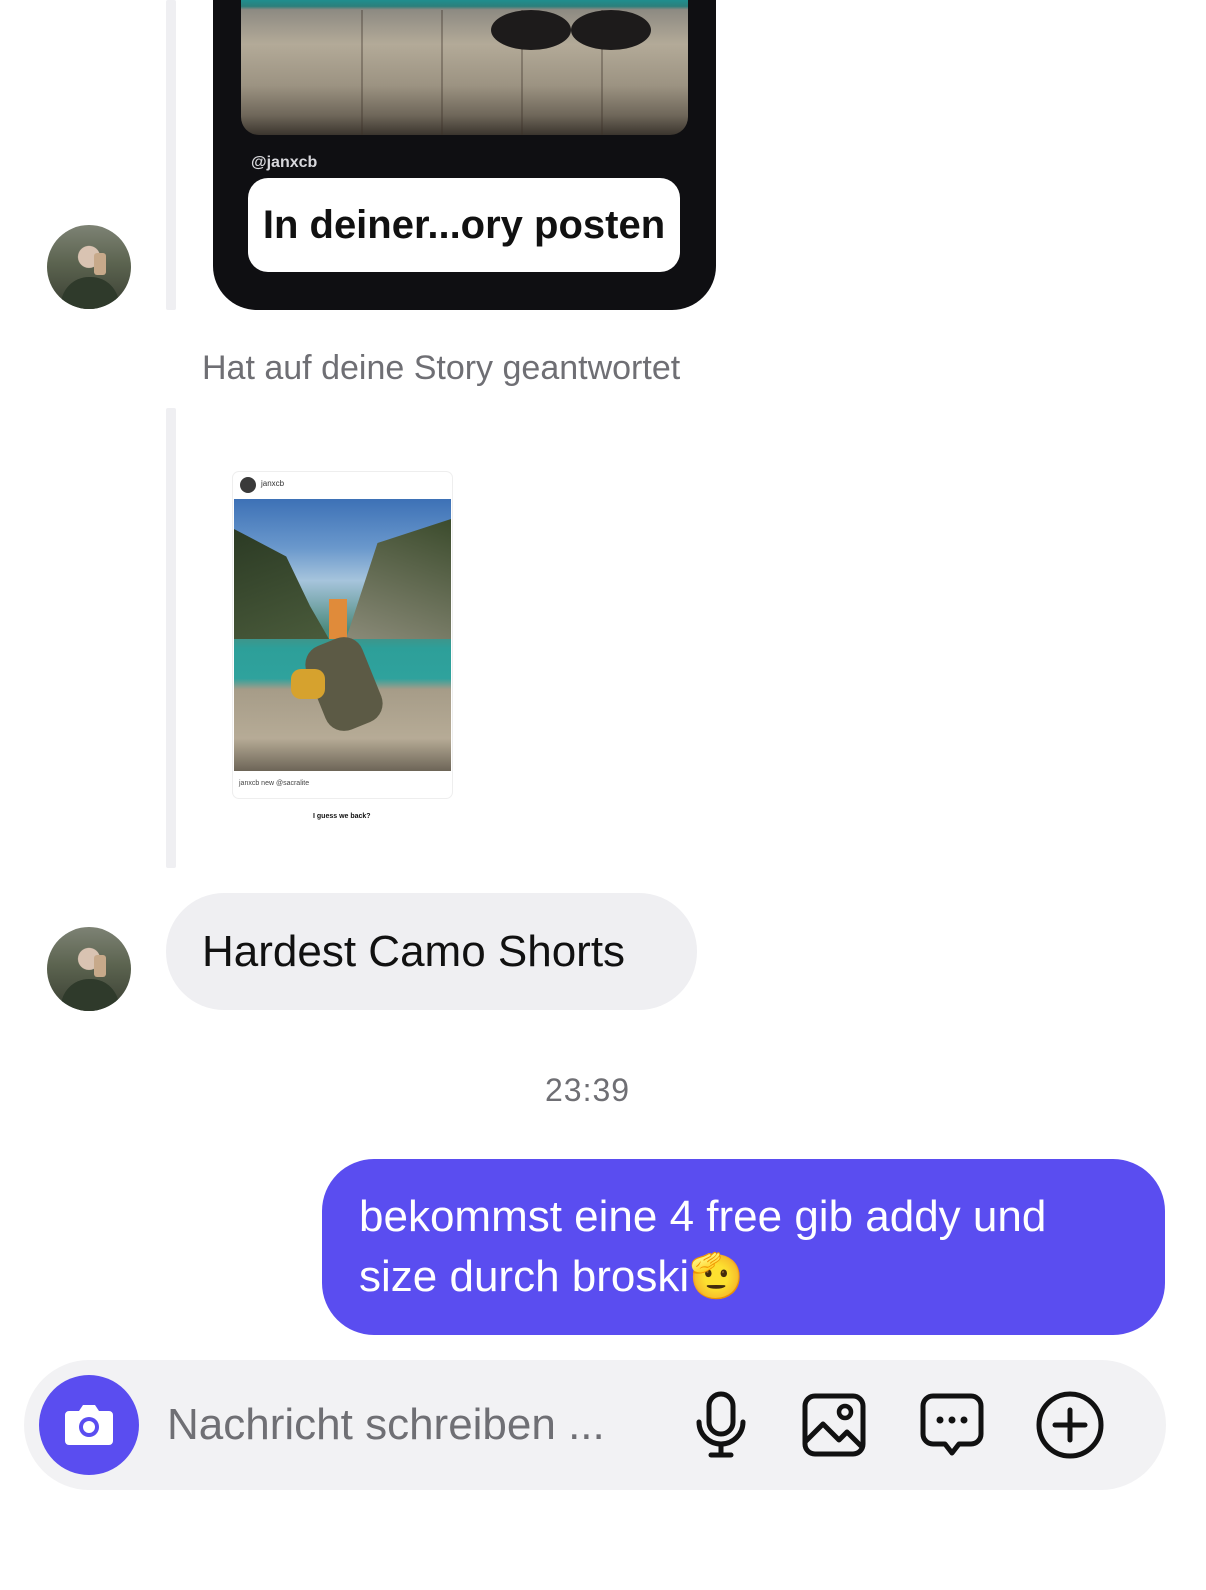 The image size is (1206, 1590). I want to click on post-avatar, so click(248, 485).